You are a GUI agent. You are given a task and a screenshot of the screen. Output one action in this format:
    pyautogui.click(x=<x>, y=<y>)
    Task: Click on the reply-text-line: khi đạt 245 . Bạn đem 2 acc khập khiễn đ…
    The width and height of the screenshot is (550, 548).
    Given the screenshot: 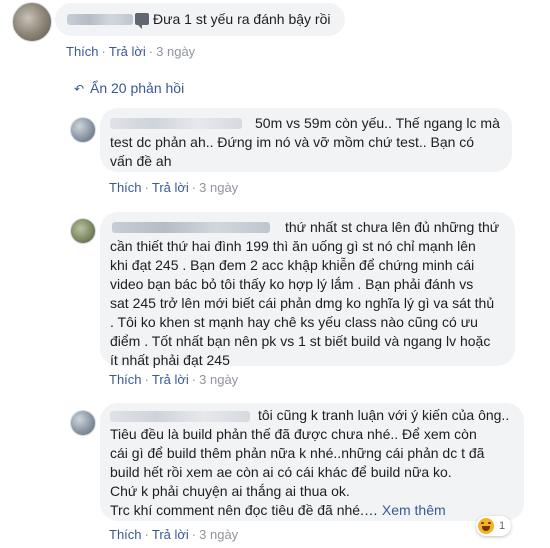 What is the action you would take?
    pyautogui.click(x=292, y=265)
    